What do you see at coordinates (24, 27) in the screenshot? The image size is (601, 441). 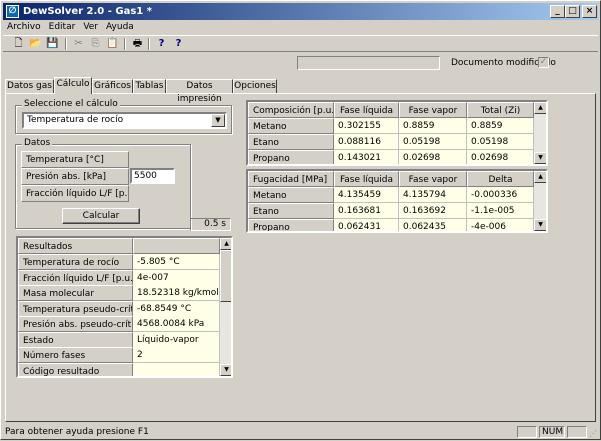 I see `menu-archivo: Archivo` at bounding box center [24, 27].